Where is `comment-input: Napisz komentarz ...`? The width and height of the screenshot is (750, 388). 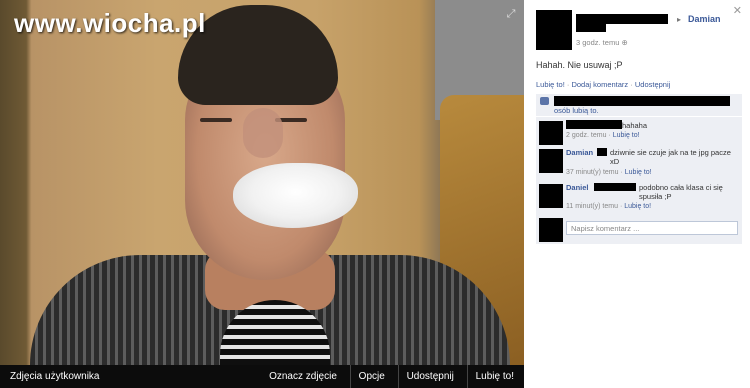
comment-input: Napisz komentarz ... is located at coordinates (652, 228).